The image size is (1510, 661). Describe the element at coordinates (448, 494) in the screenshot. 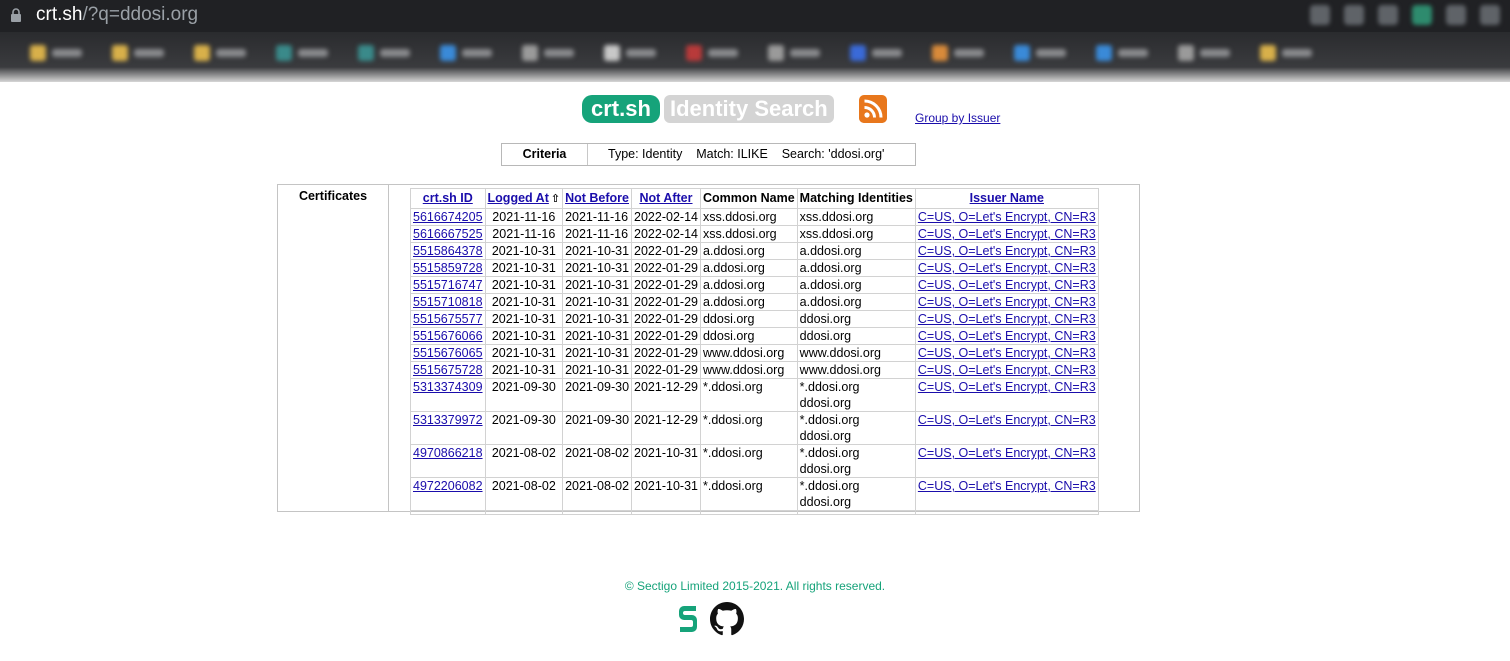

I see `cert-id-cell: 4972206082` at that location.